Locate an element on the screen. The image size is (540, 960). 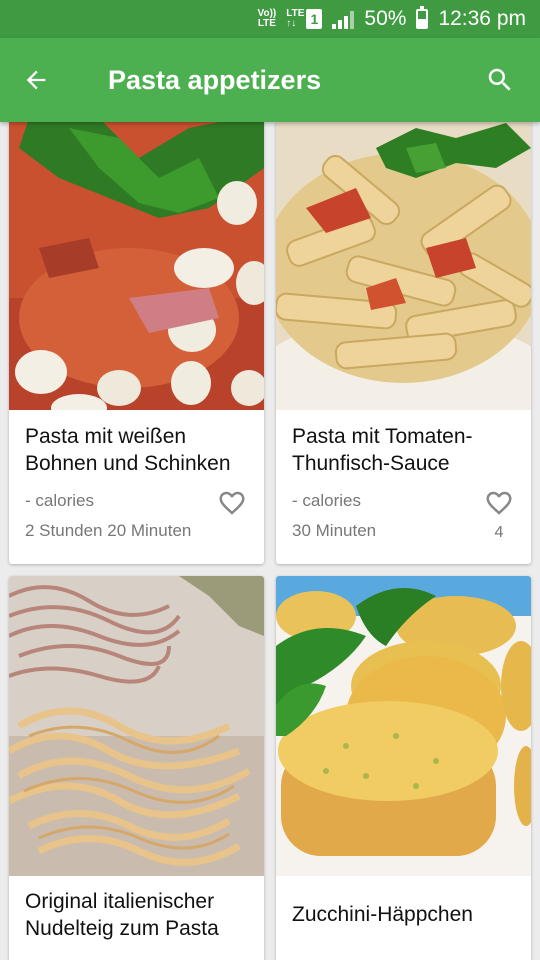
search-button is located at coordinates (500, 80).